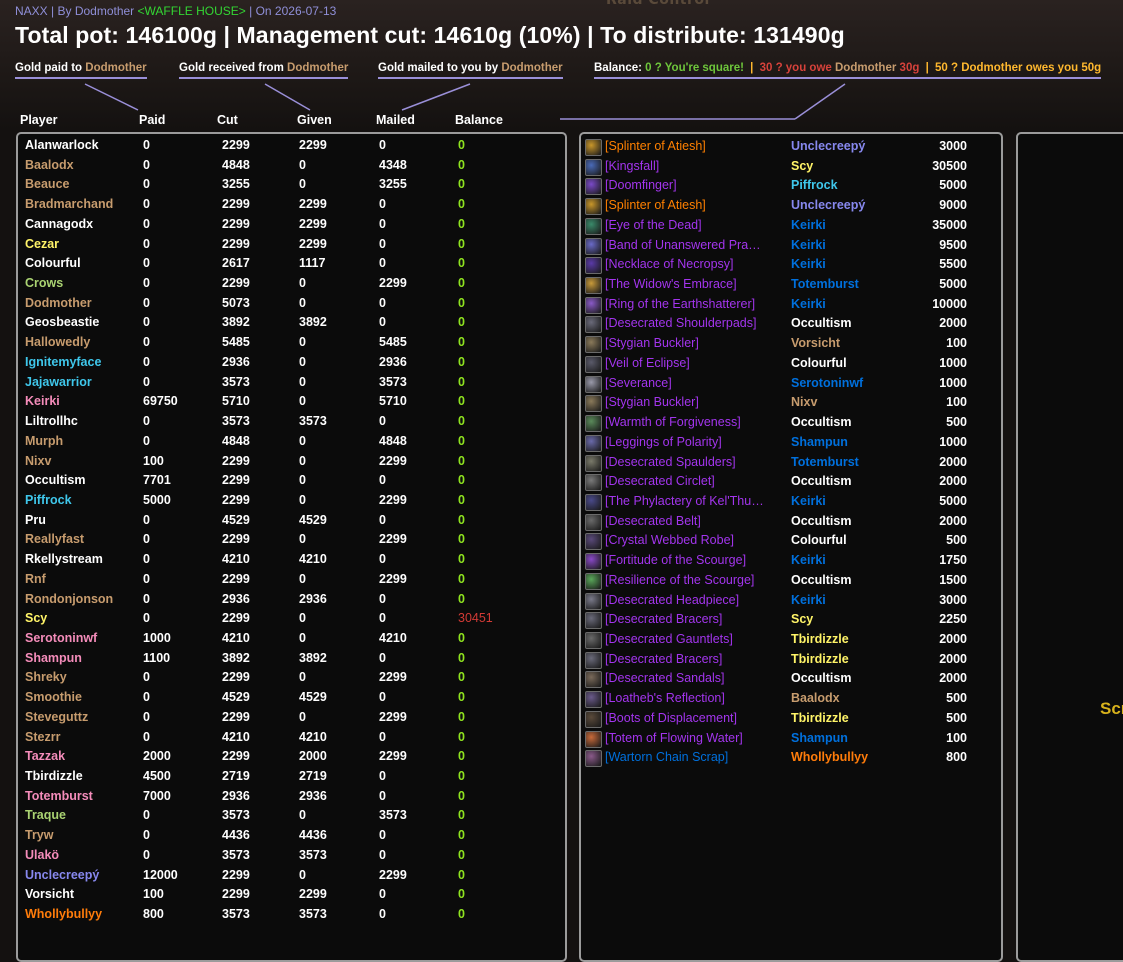 This screenshot has width=1123, height=962. I want to click on item-link: [Desecrated Belt], so click(694, 521).